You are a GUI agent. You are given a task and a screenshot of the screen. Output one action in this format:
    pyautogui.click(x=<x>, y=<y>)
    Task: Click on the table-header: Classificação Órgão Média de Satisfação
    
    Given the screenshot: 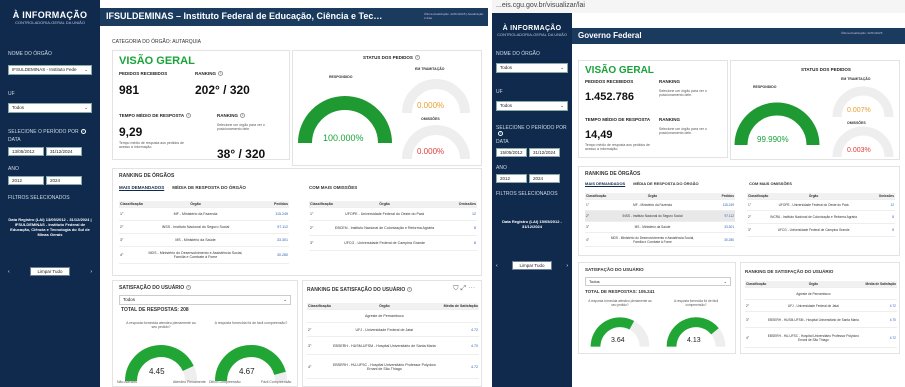 What is the action you would take?
    pyautogui.click(x=821, y=284)
    